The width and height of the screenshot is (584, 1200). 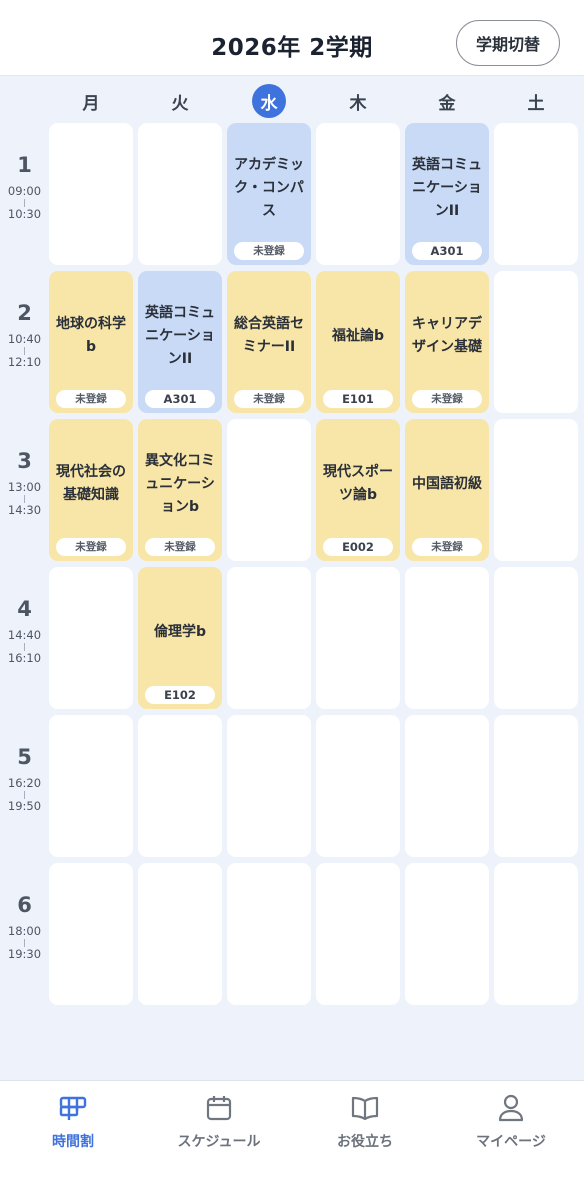 What do you see at coordinates (24, 510) in the screenshot?
I see `period-end-time: 14:30` at bounding box center [24, 510].